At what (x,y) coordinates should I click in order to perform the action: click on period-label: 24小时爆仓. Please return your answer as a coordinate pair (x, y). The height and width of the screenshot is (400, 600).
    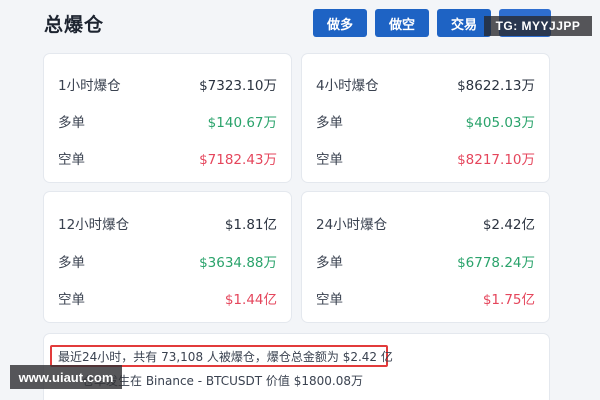
    Looking at the image, I should click on (352, 225).